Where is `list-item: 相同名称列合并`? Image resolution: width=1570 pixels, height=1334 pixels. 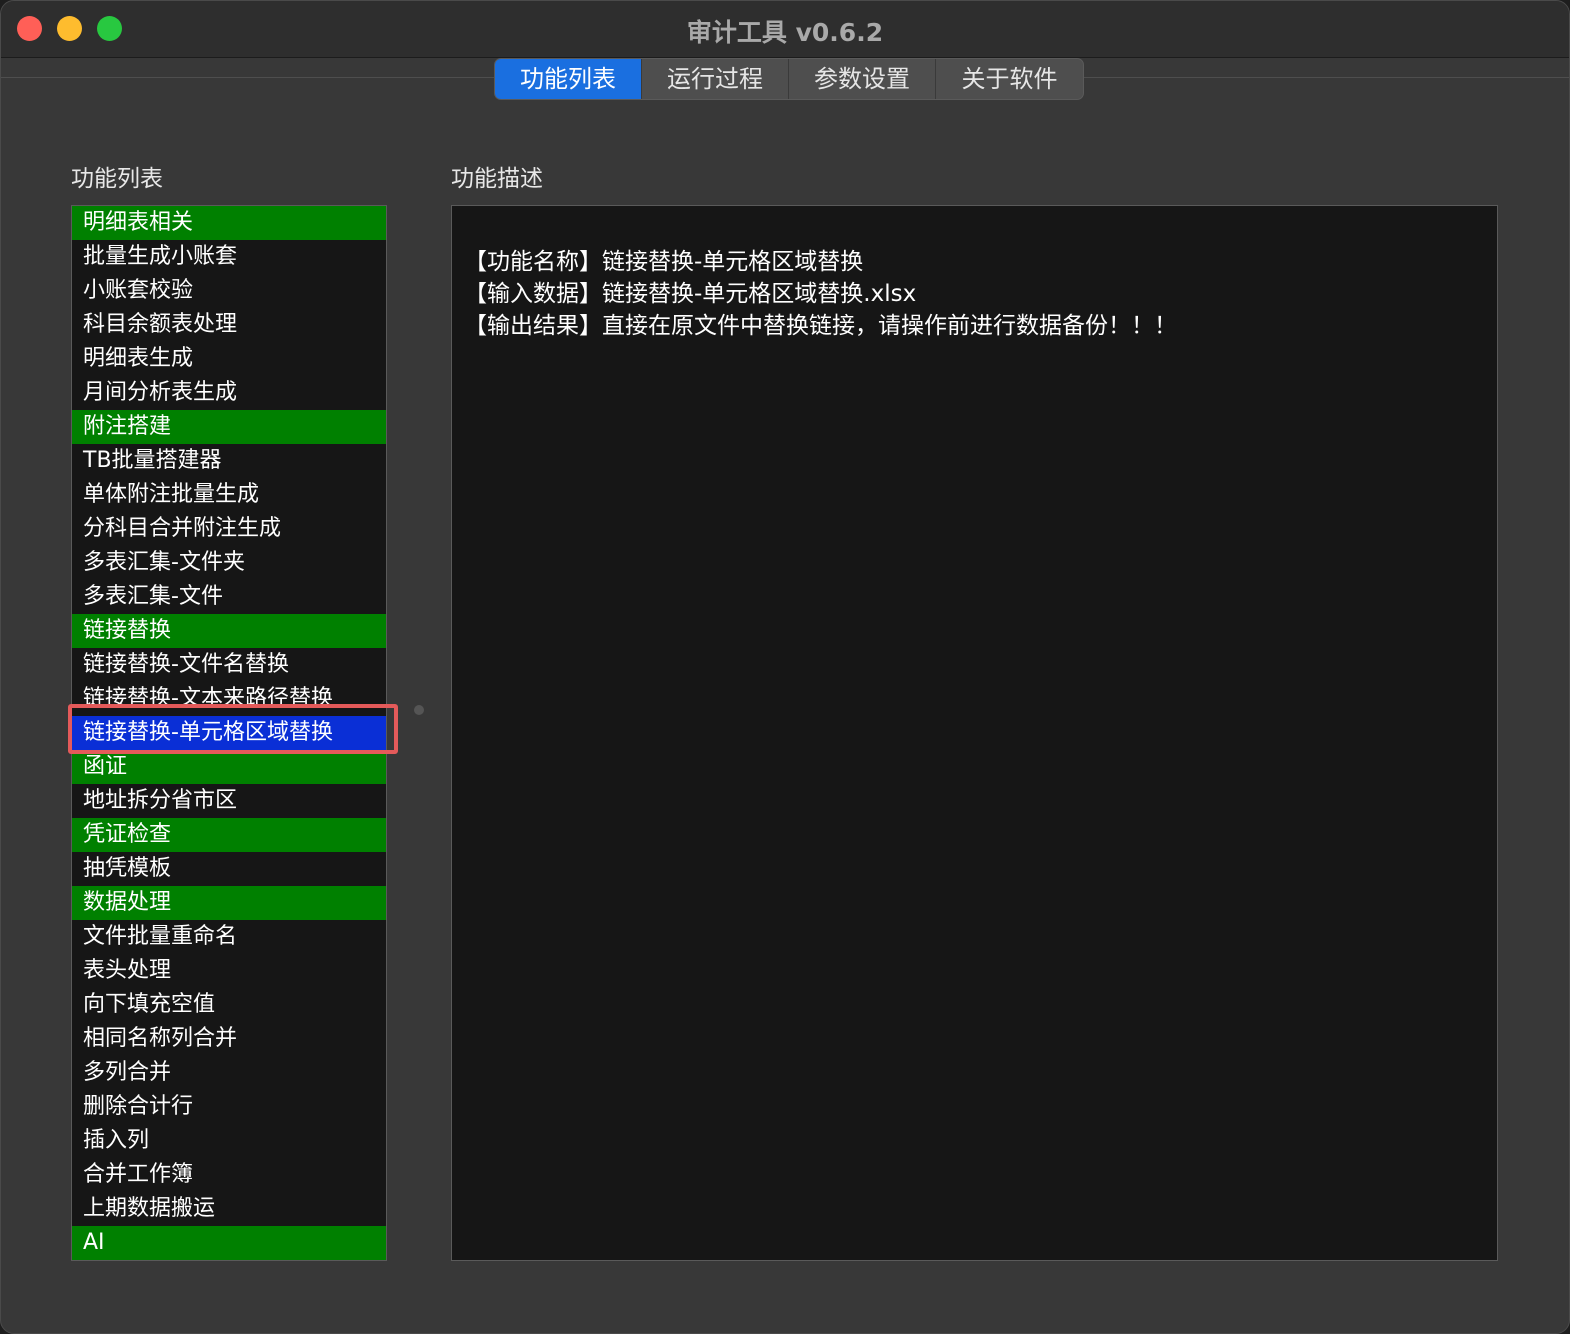
list-item: 相同名称列合并 is located at coordinates (229, 1039).